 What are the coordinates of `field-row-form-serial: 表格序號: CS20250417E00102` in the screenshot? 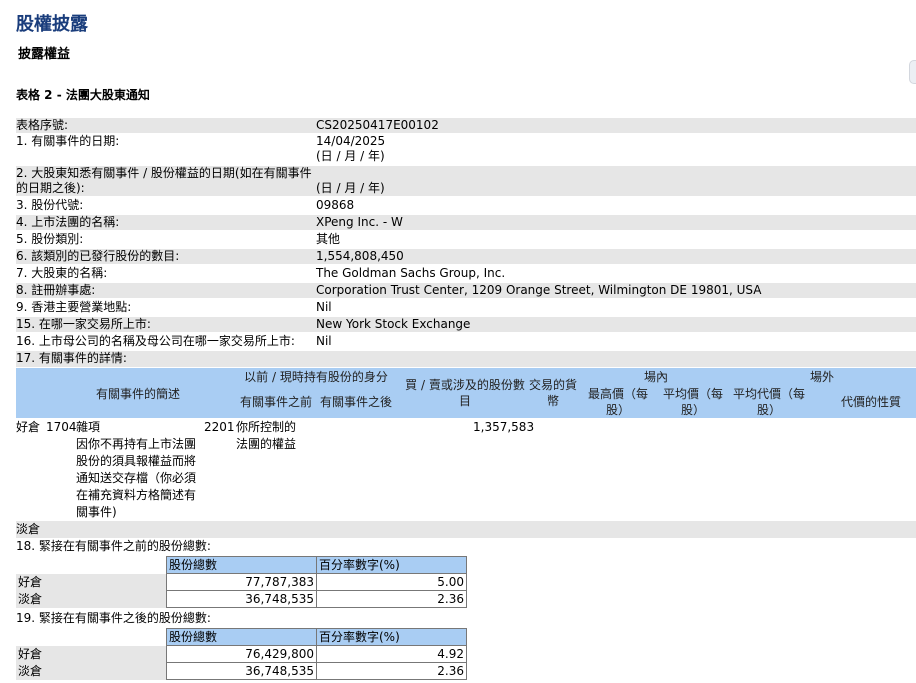 It's located at (466, 125).